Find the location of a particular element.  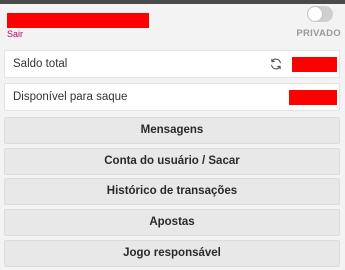

withdrawable-balance-value-redacted is located at coordinates (313, 97).